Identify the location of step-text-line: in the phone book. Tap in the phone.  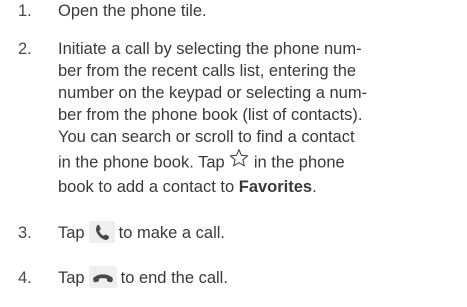
(260, 162).